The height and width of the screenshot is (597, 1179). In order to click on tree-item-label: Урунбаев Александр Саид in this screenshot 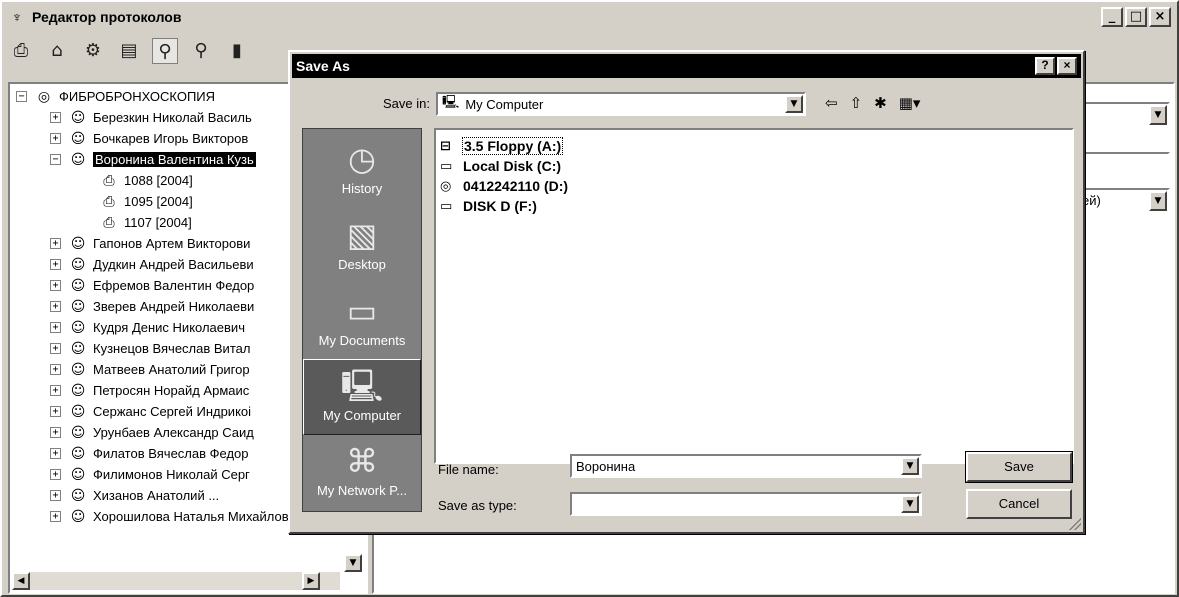, I will do `click(173, 432)`.